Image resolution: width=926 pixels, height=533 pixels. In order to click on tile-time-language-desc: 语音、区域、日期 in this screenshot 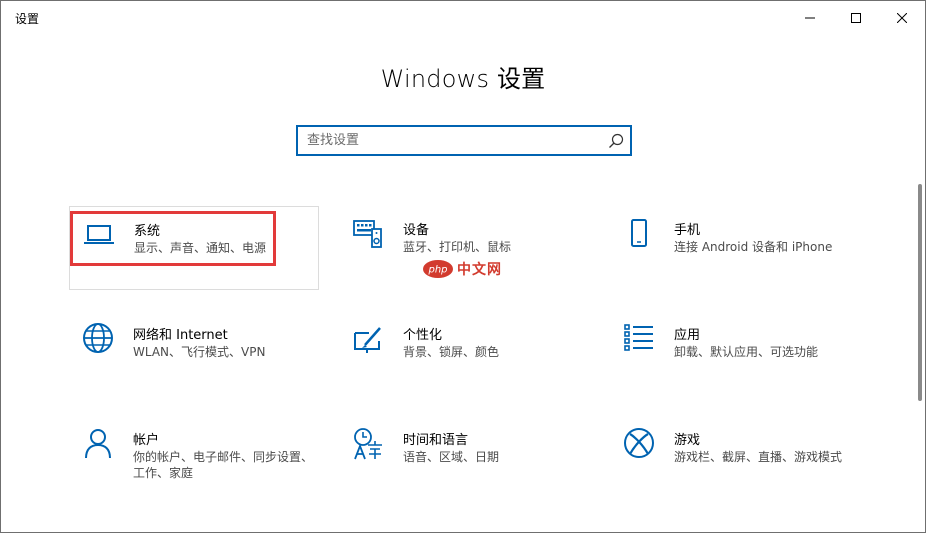, I will do `click(451, 457)`.